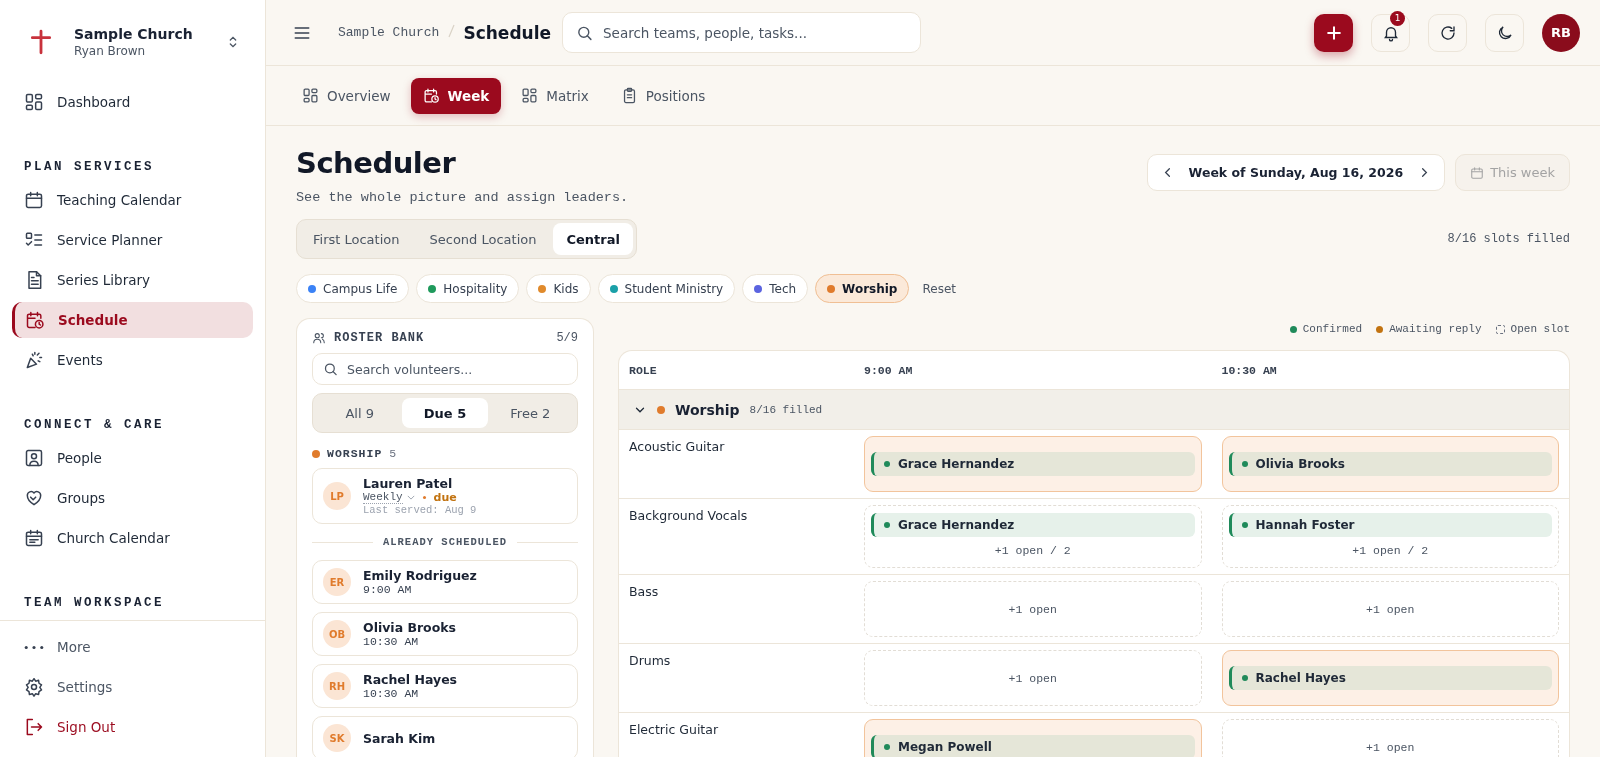 The height and width of the screenshot is (757, 1600). Describe the element at coordinates (456, 95) in the screenshot. I see `view-tab: Week` at that location.